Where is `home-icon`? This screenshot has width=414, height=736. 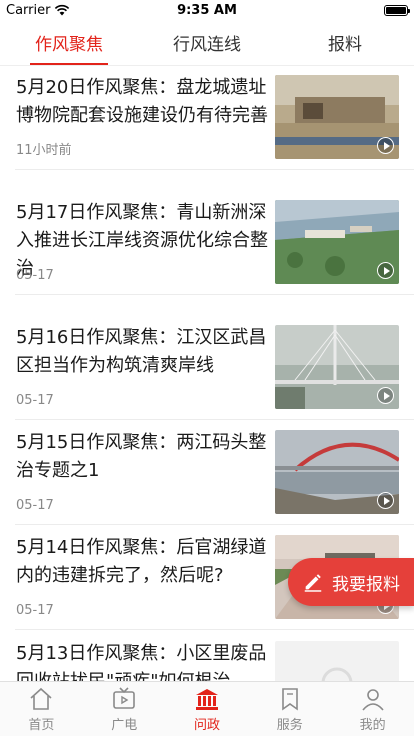 home-icon is located at coordinates (41, 698).